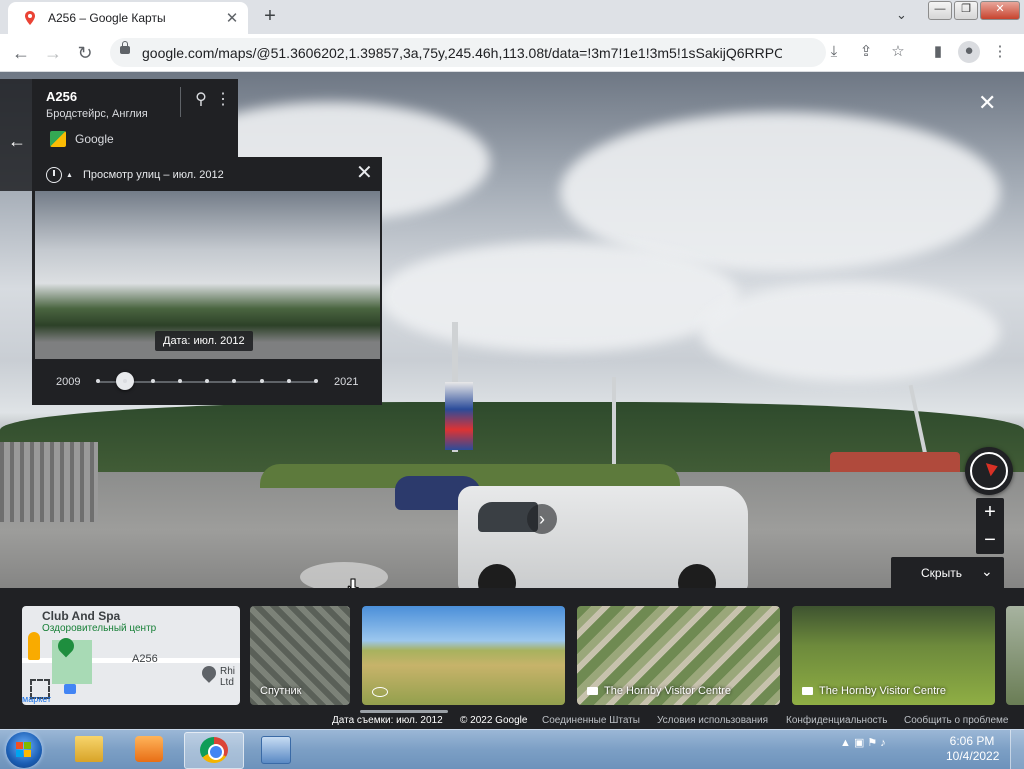  I want to click on van-wheel, so click(697, 576).